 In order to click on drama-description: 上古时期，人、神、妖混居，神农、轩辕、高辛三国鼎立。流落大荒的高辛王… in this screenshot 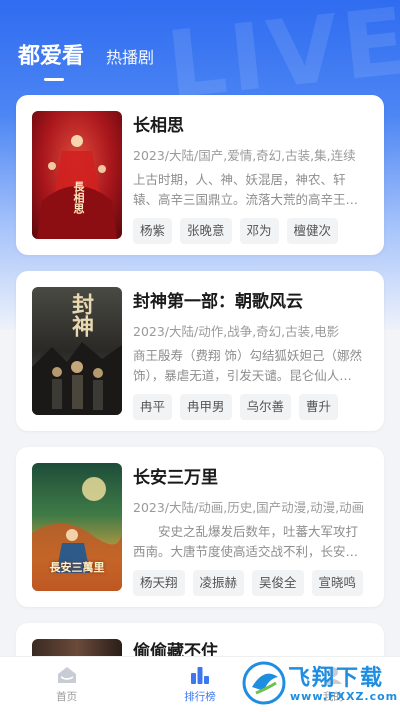, I will do `click(246, 189)`.